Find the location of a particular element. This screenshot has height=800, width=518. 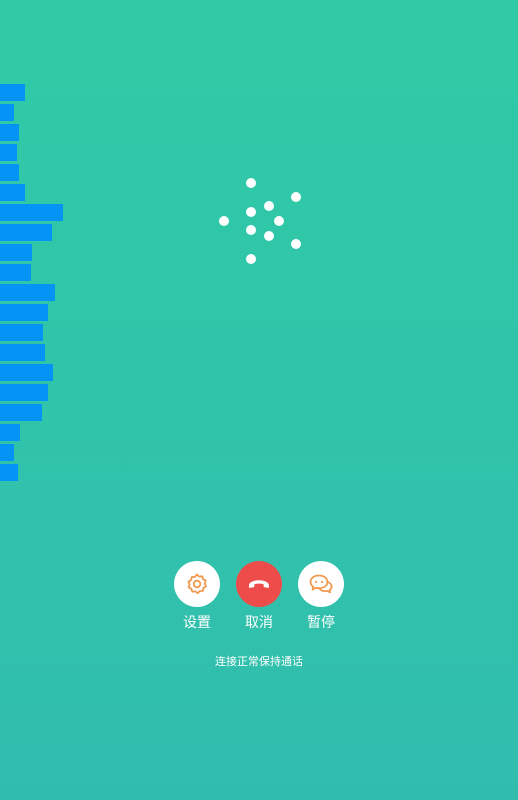

phone-hangup-icon is located at coordinates (259, 584).